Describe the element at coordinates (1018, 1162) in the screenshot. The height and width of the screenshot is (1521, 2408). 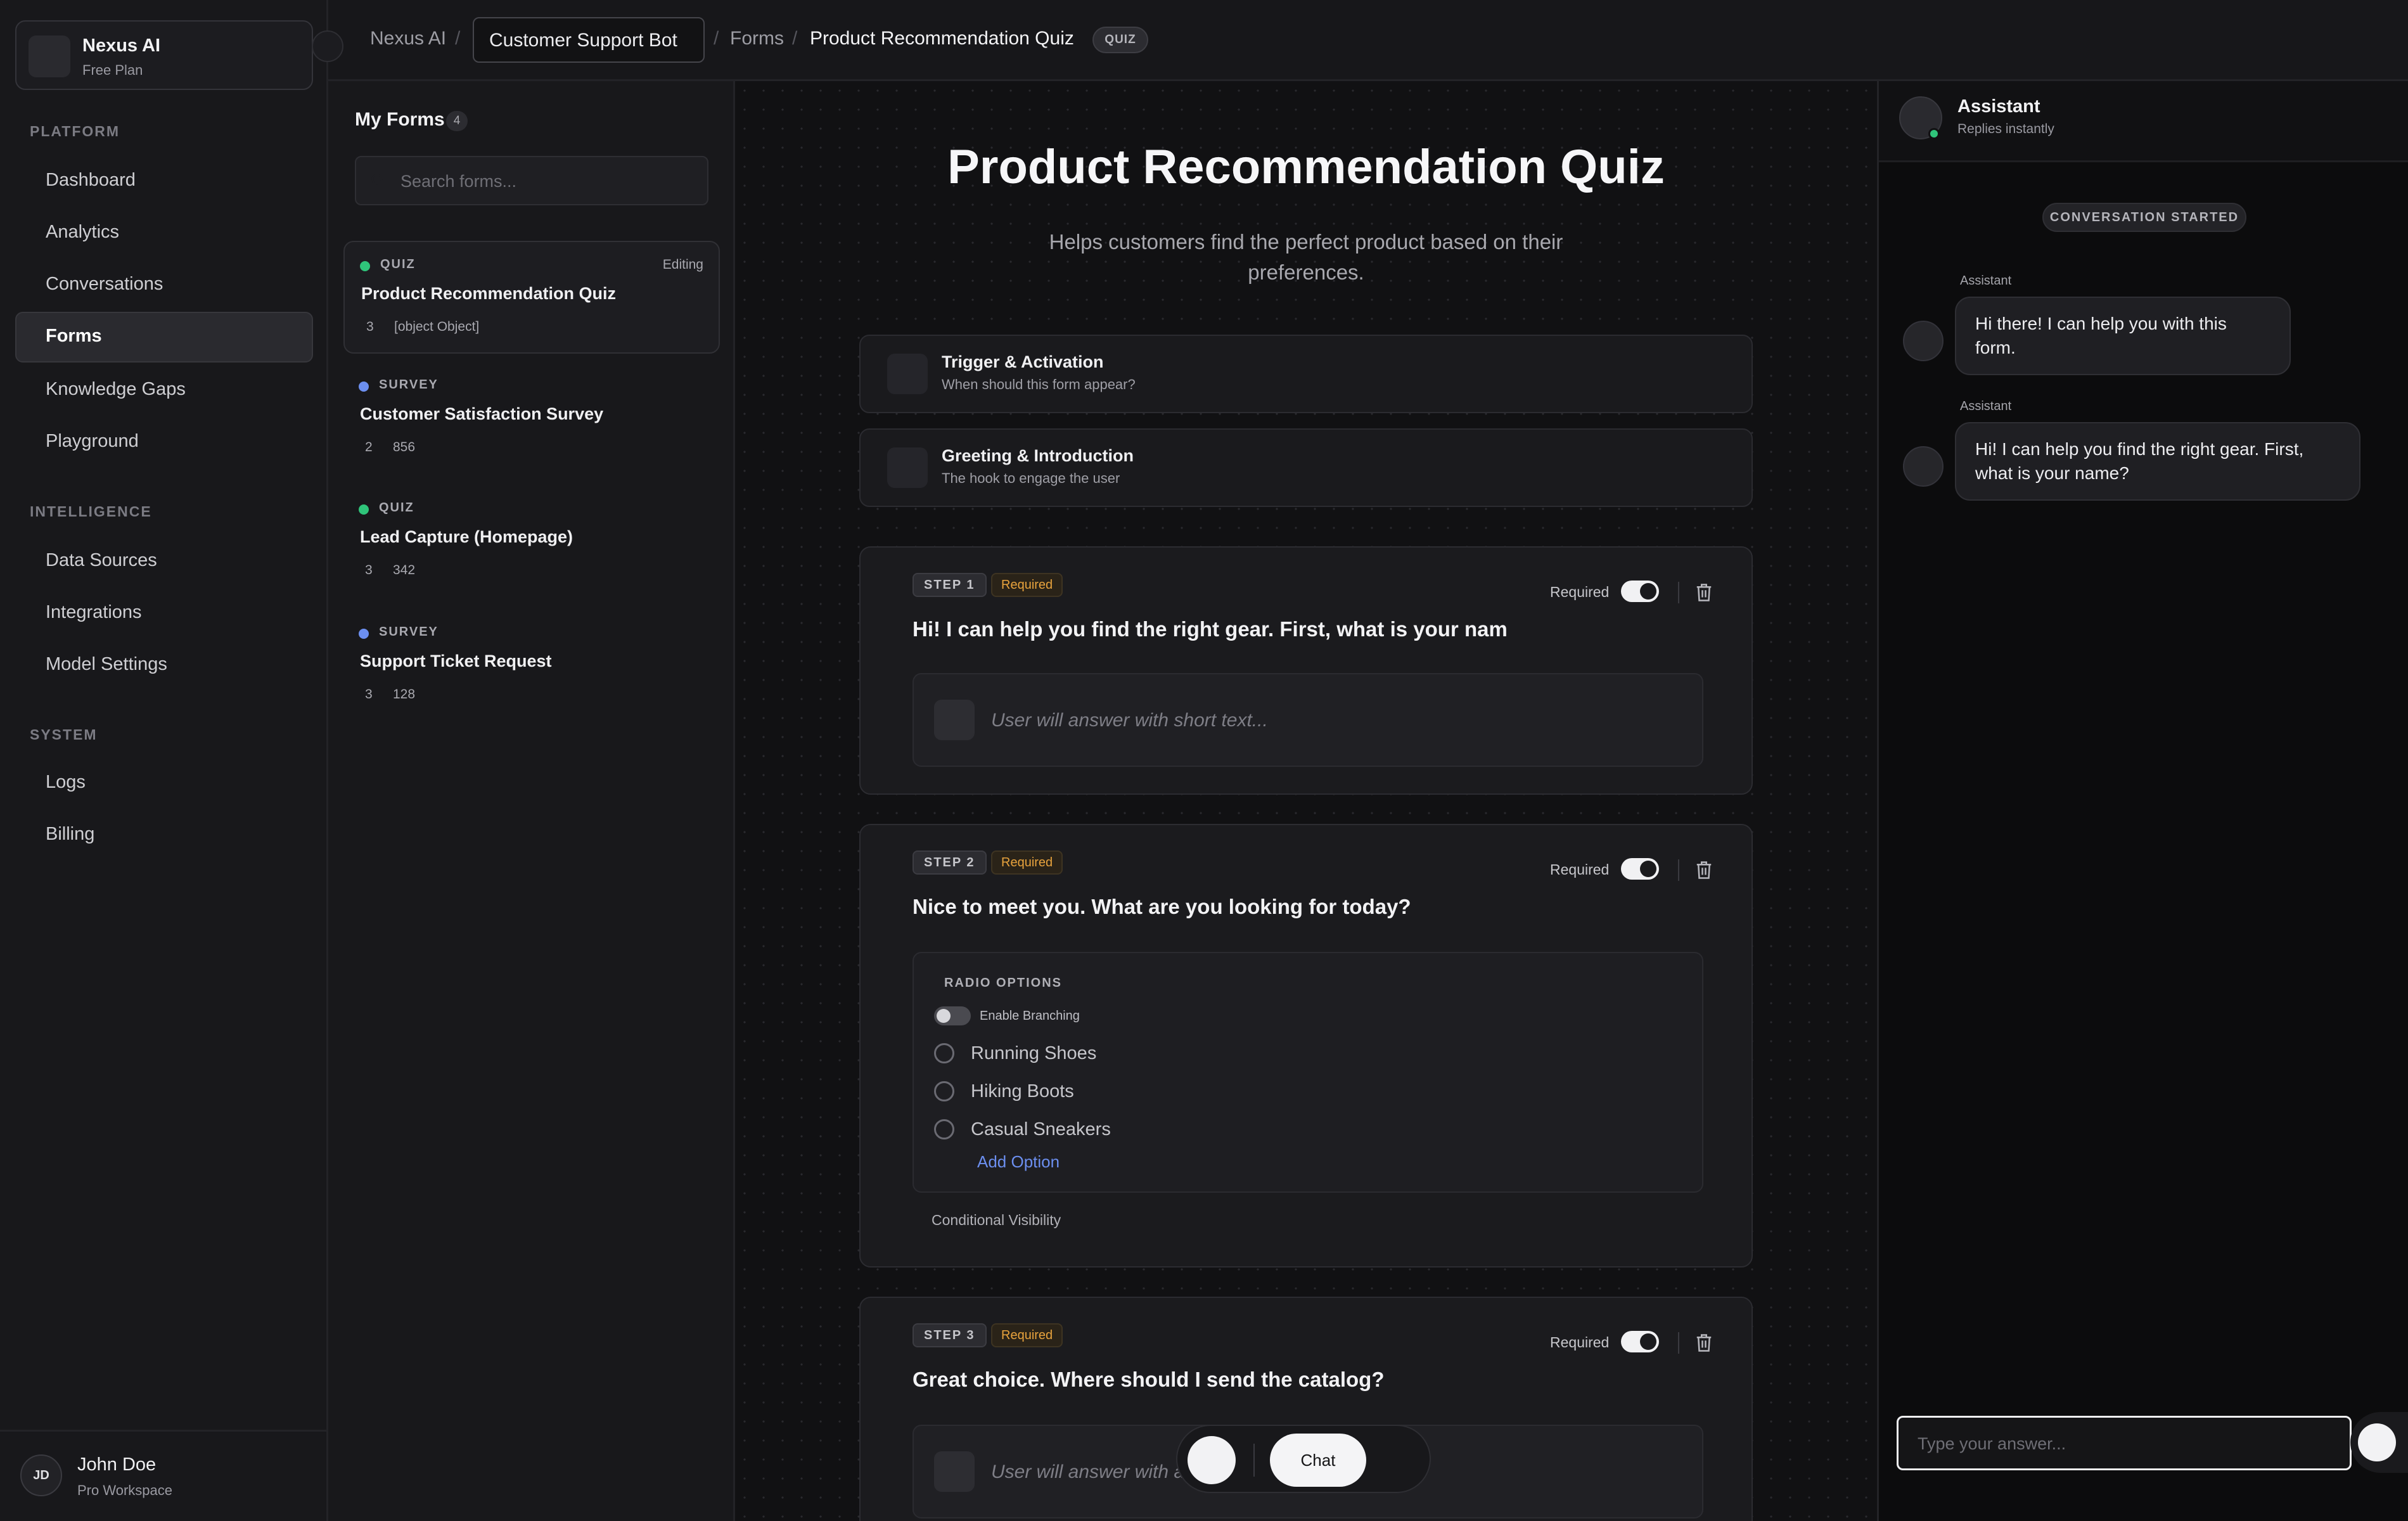
I see `add-option-button: Add Option` at that location.